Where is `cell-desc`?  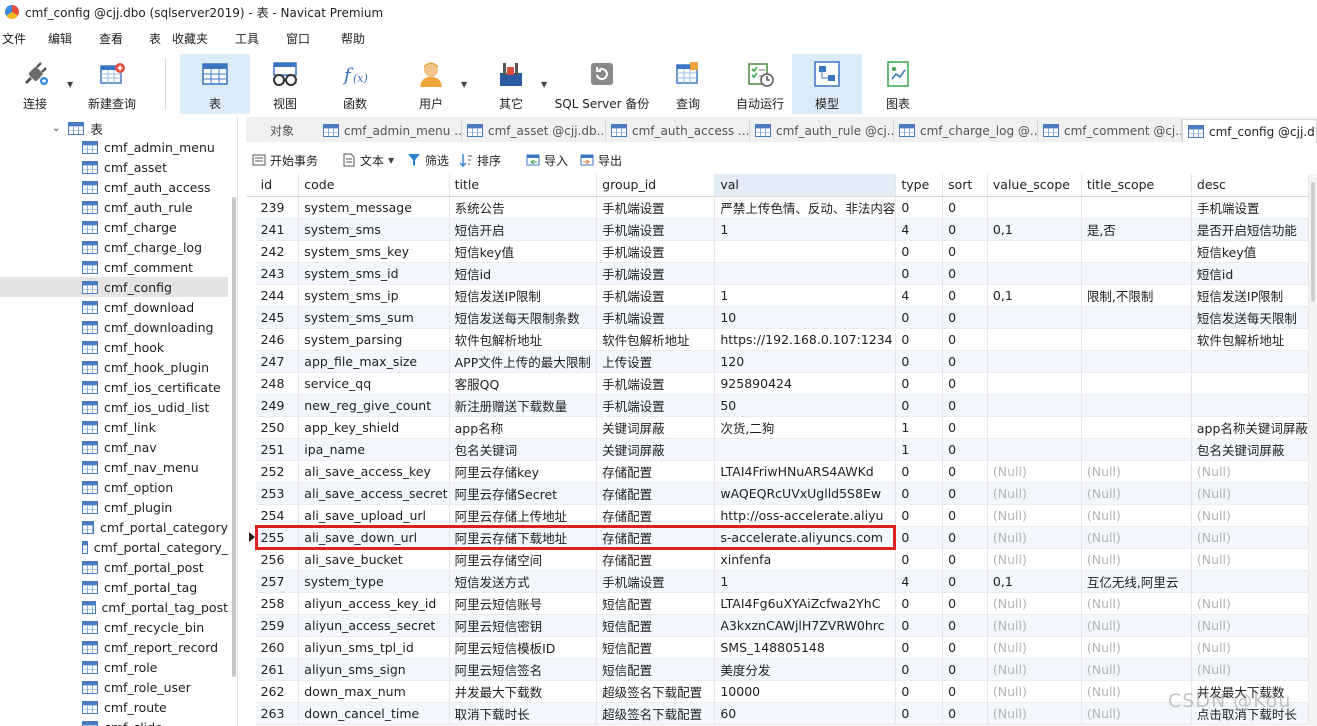 cell-desc is located at coordinates (1250, 581).